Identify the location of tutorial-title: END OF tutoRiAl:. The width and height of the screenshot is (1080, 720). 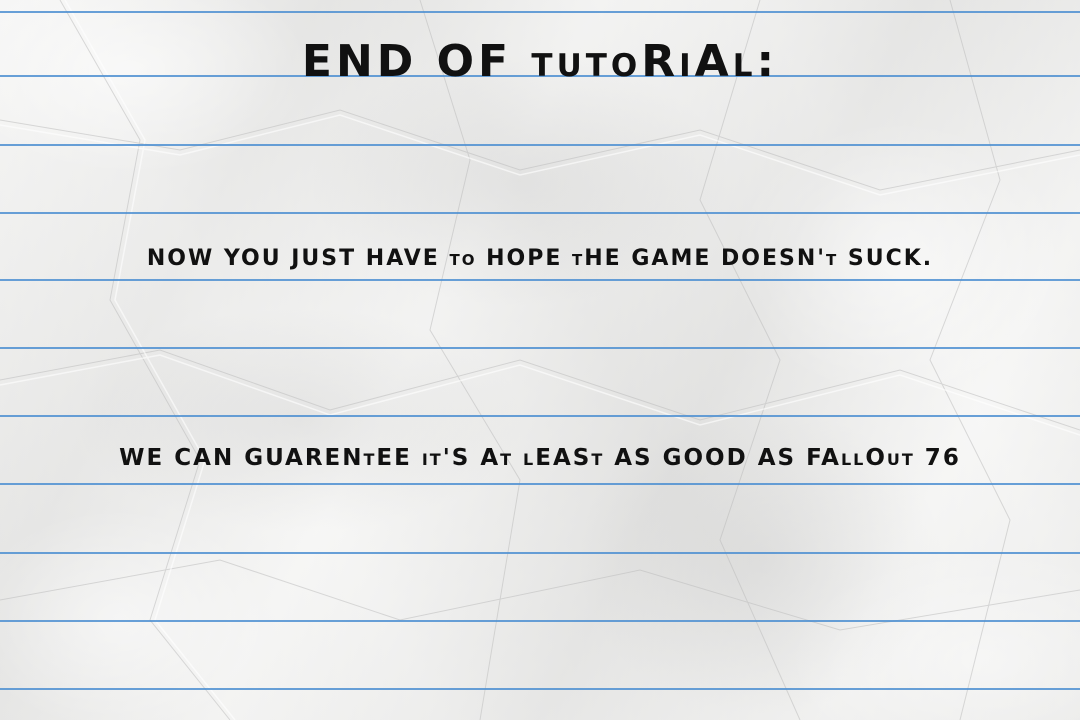
(540, 61).